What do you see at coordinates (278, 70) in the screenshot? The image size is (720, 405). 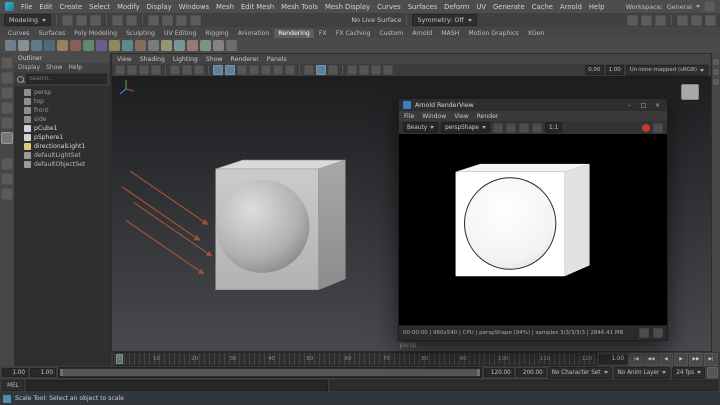 I see `screen-space-ao-icon` at bounding box center [278, 70].